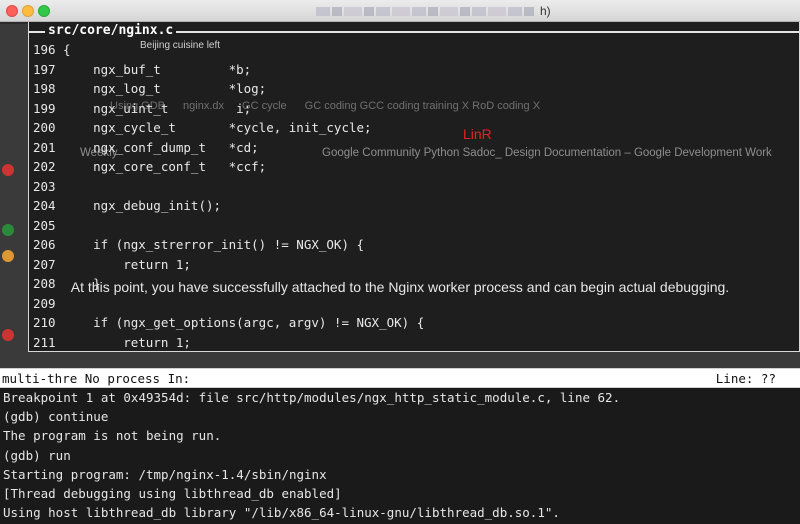 This screenshot has height=524, width=800. Describe the element at coordinates (400, 360) in the screenshot. I see `pane-separator` at that location.